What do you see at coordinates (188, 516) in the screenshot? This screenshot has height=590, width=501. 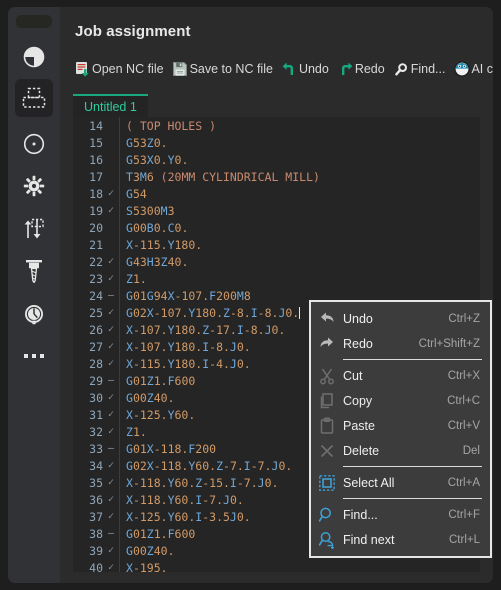 I see `code-text: X-125.Y60.I-3.5J0.` at bounding box center [188, 516].